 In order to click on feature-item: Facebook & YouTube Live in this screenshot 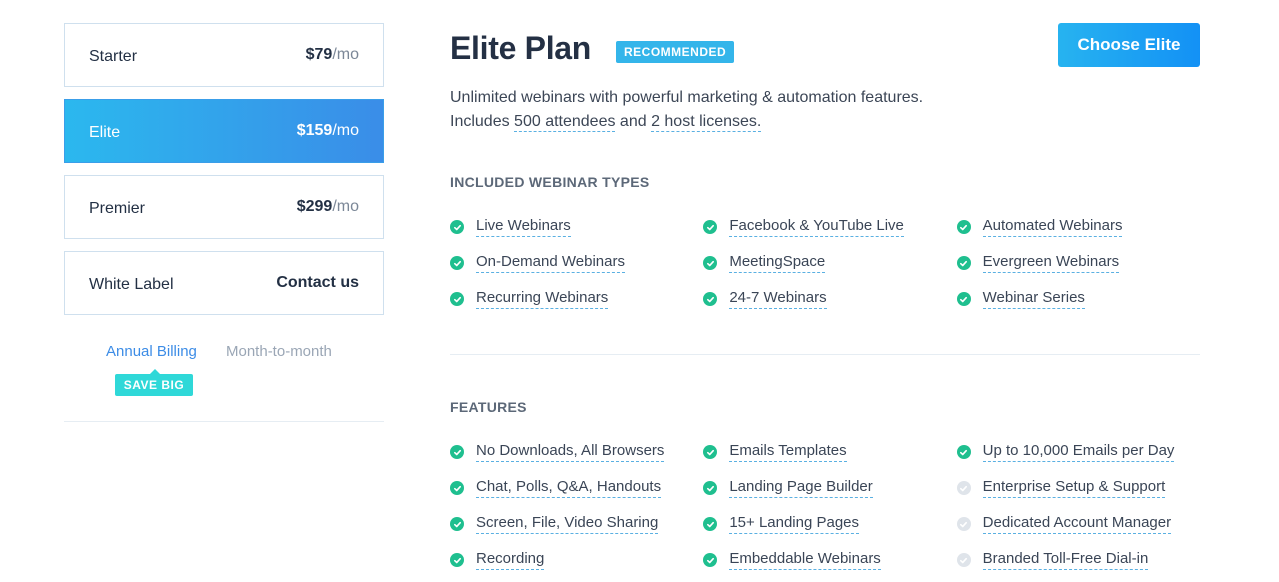, I will do `click(829, 227)`.